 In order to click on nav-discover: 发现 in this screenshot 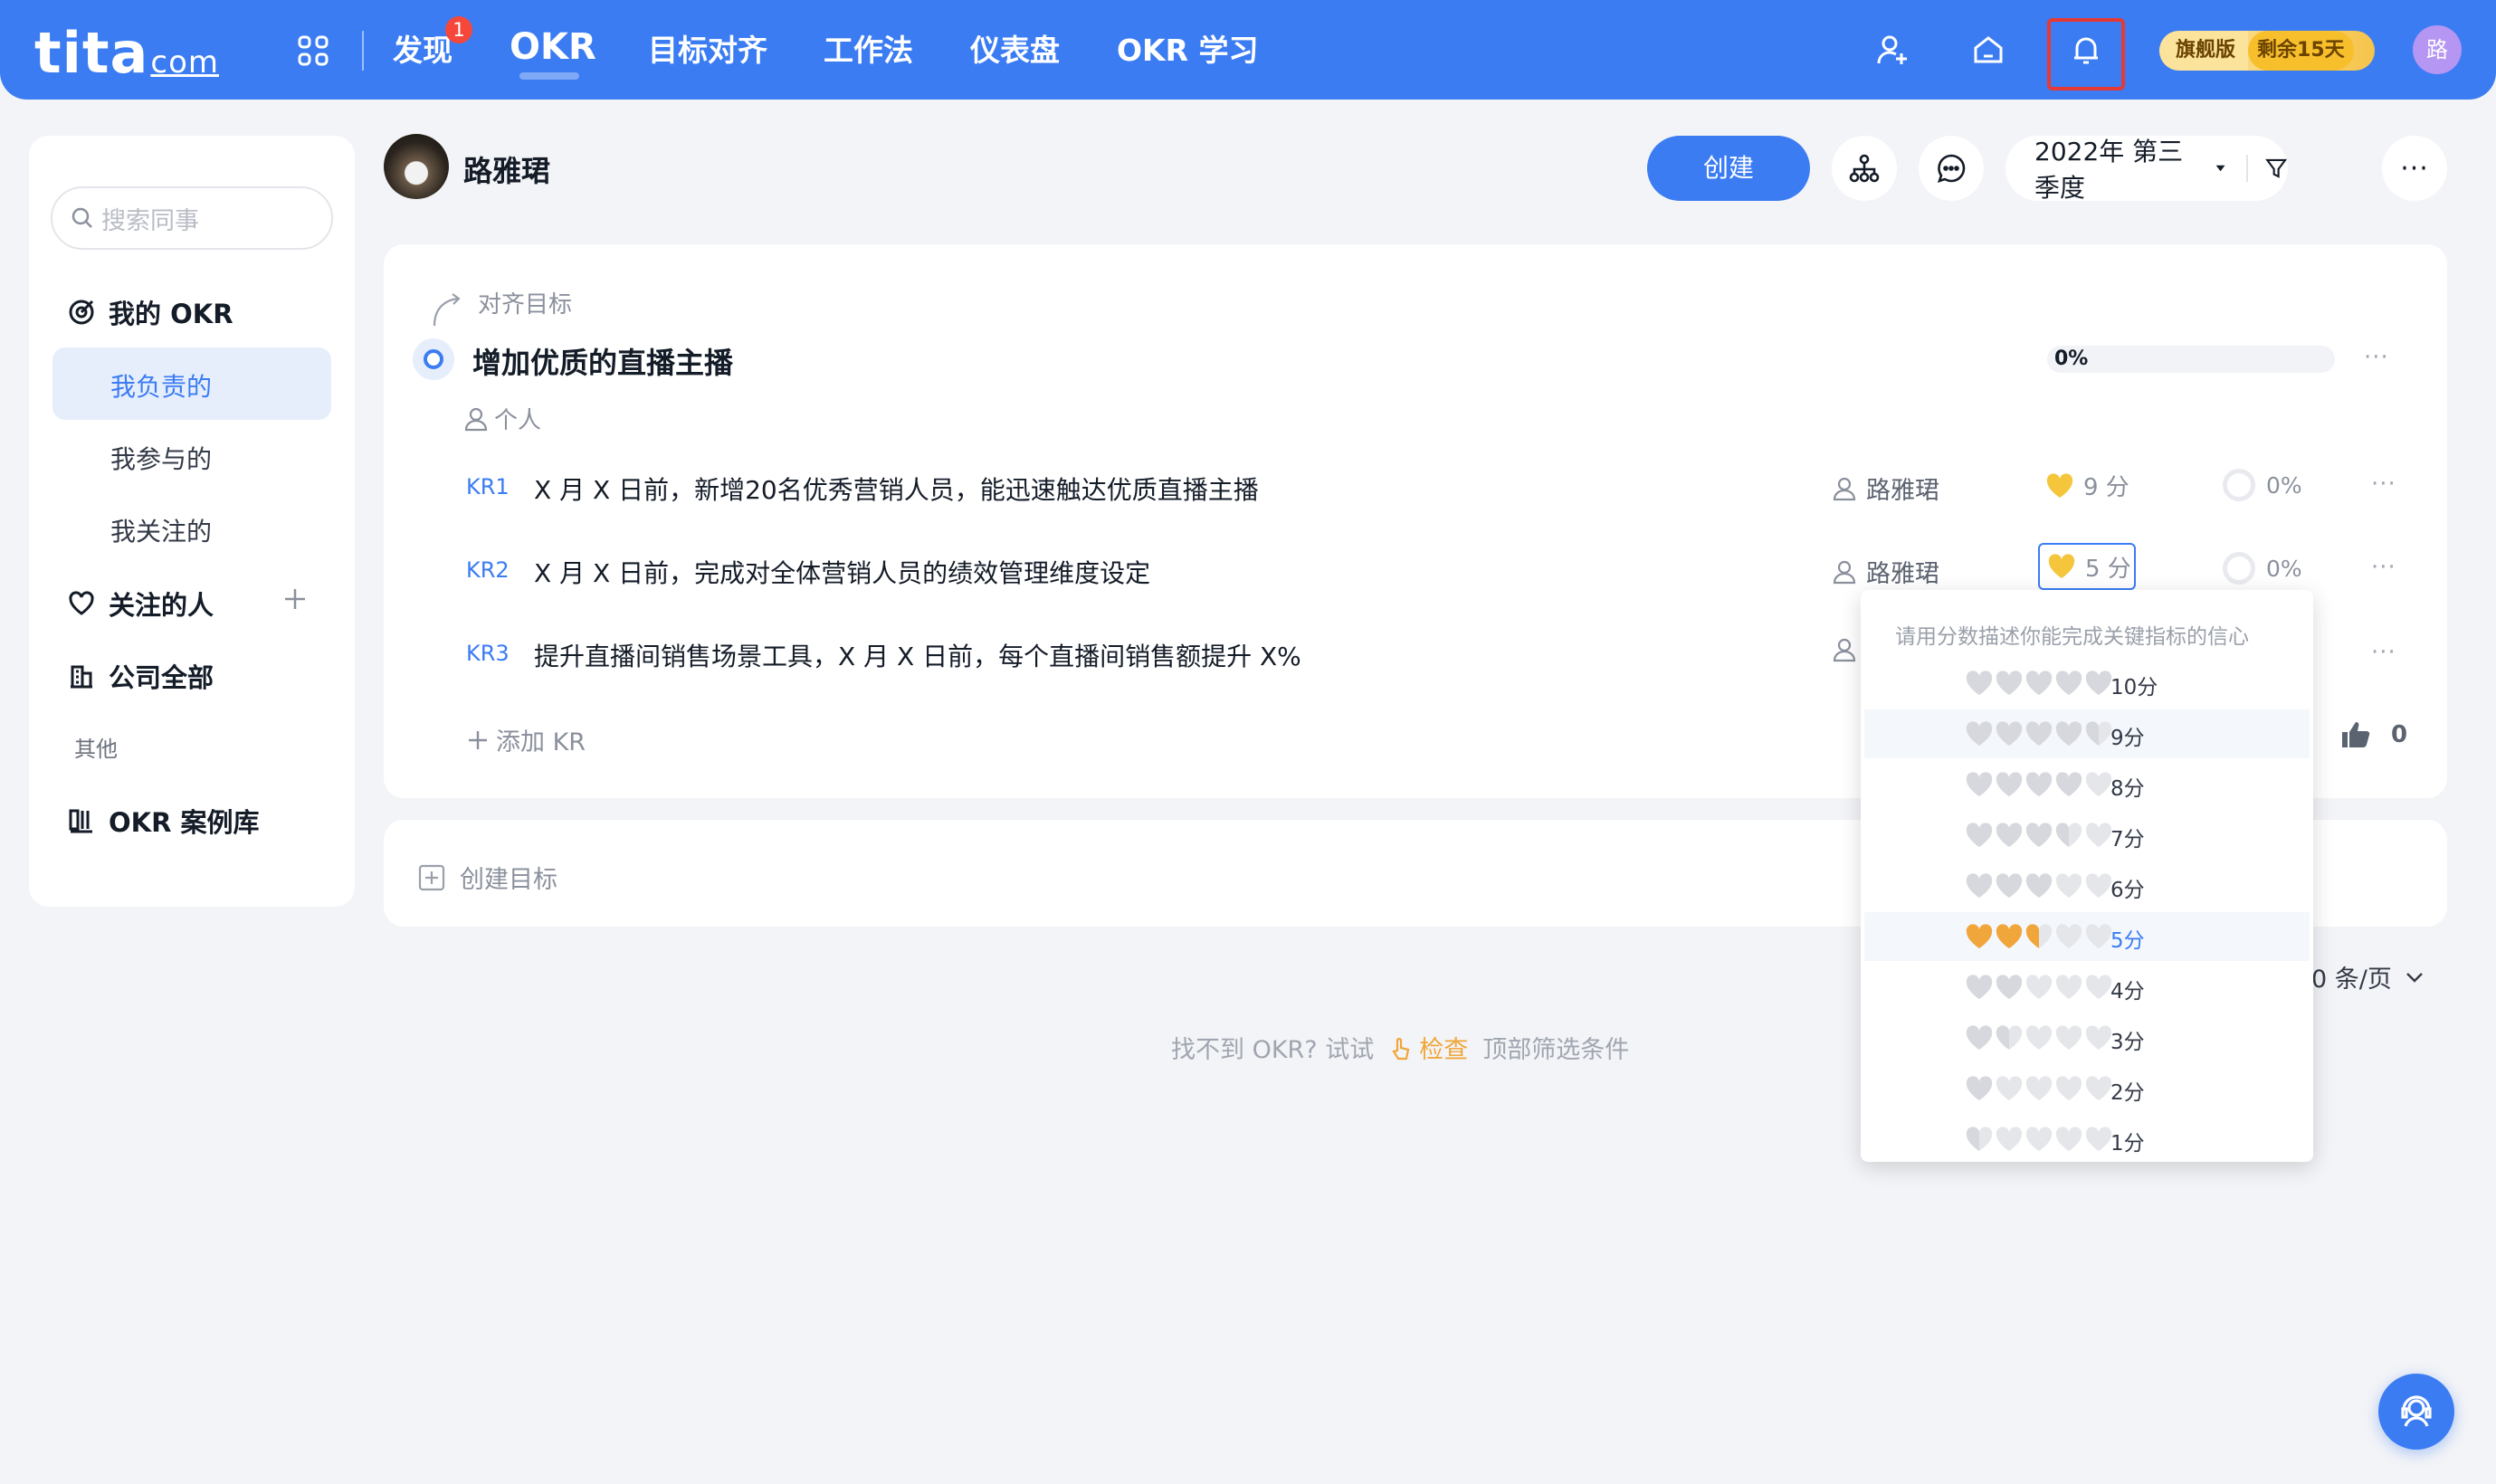, I will do `click(423, 51)`.